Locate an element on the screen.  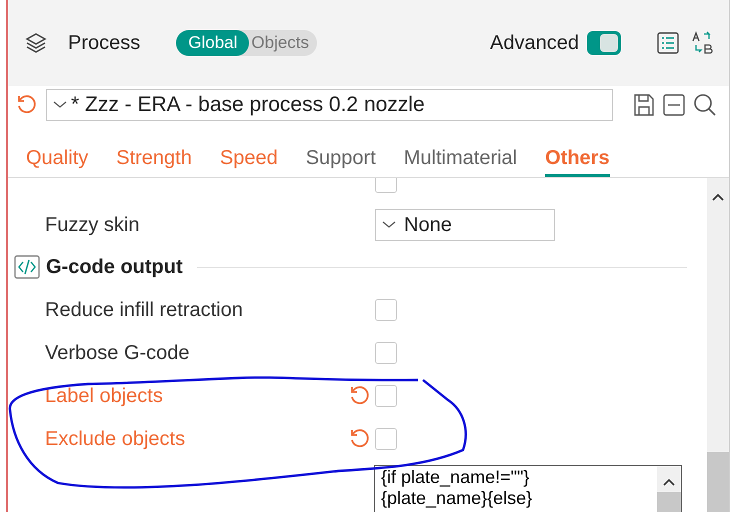
section-title: G-code output is located at coordinates (114, 267).